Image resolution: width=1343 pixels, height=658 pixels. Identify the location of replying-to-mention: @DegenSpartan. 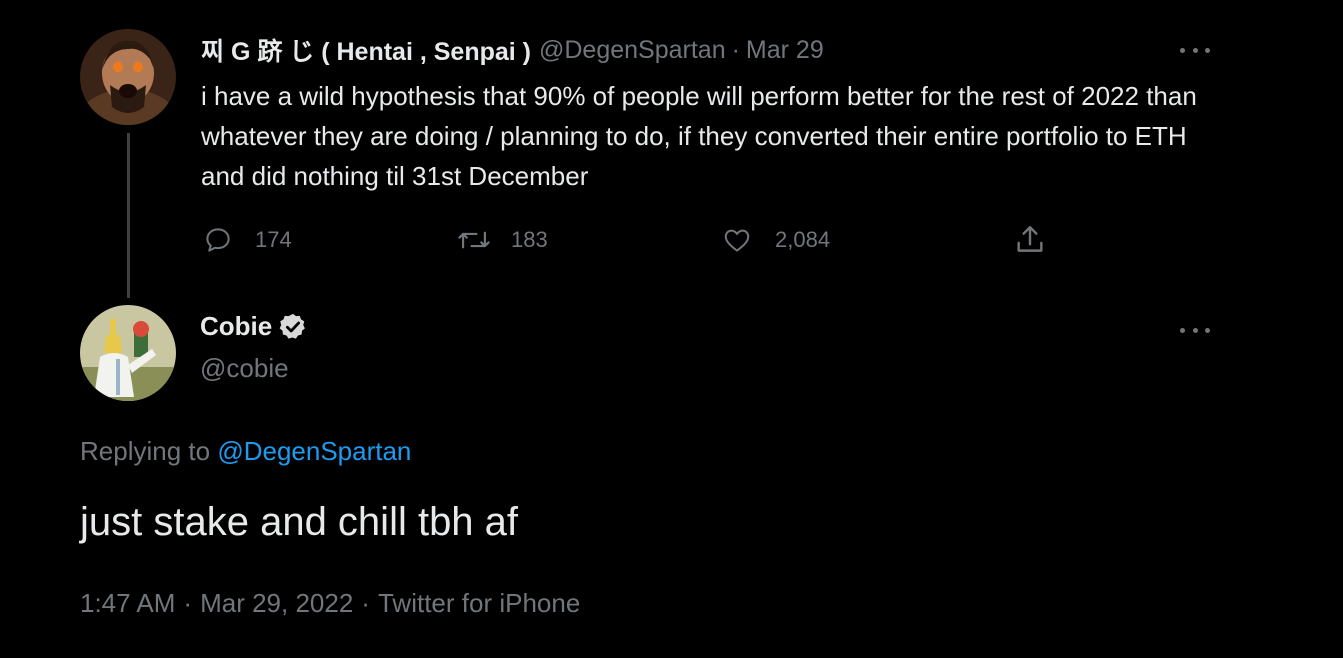
(314, 451).